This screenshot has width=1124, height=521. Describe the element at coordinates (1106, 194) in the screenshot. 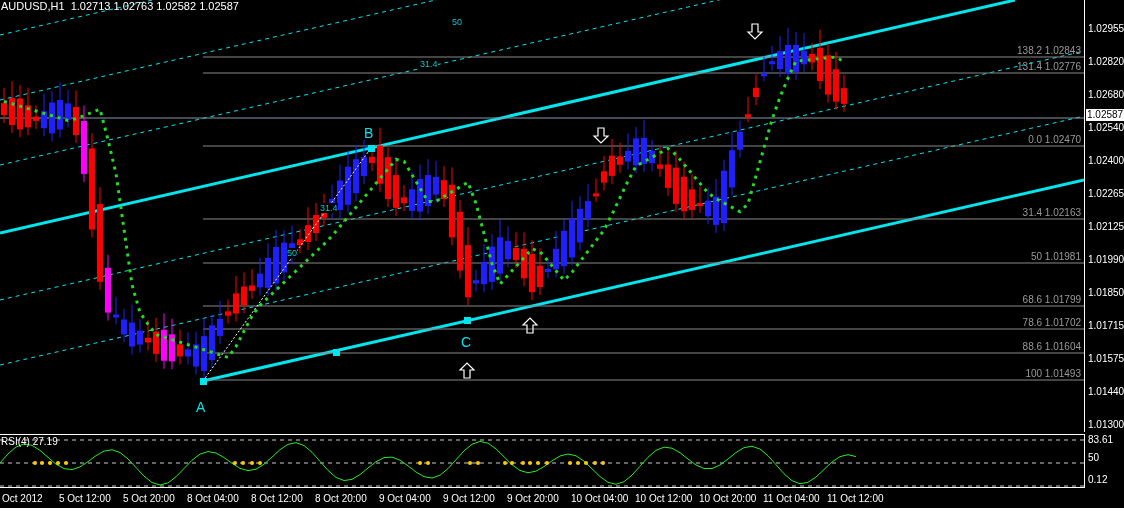

I see `price-axis-label: 1.02265` at that location.